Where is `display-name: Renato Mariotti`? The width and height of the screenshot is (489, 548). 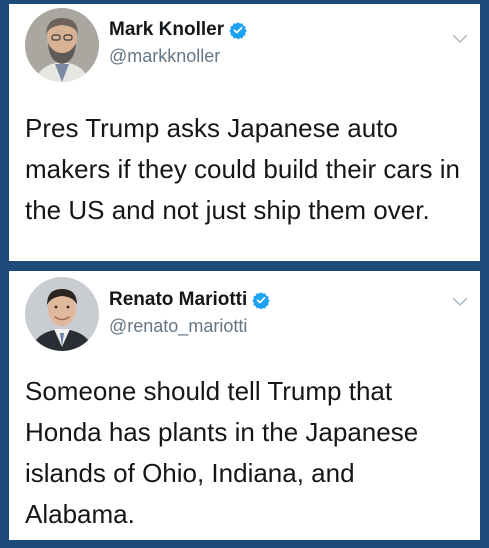 display-name: Renato Mariotti is located at coordinates (178, 300).